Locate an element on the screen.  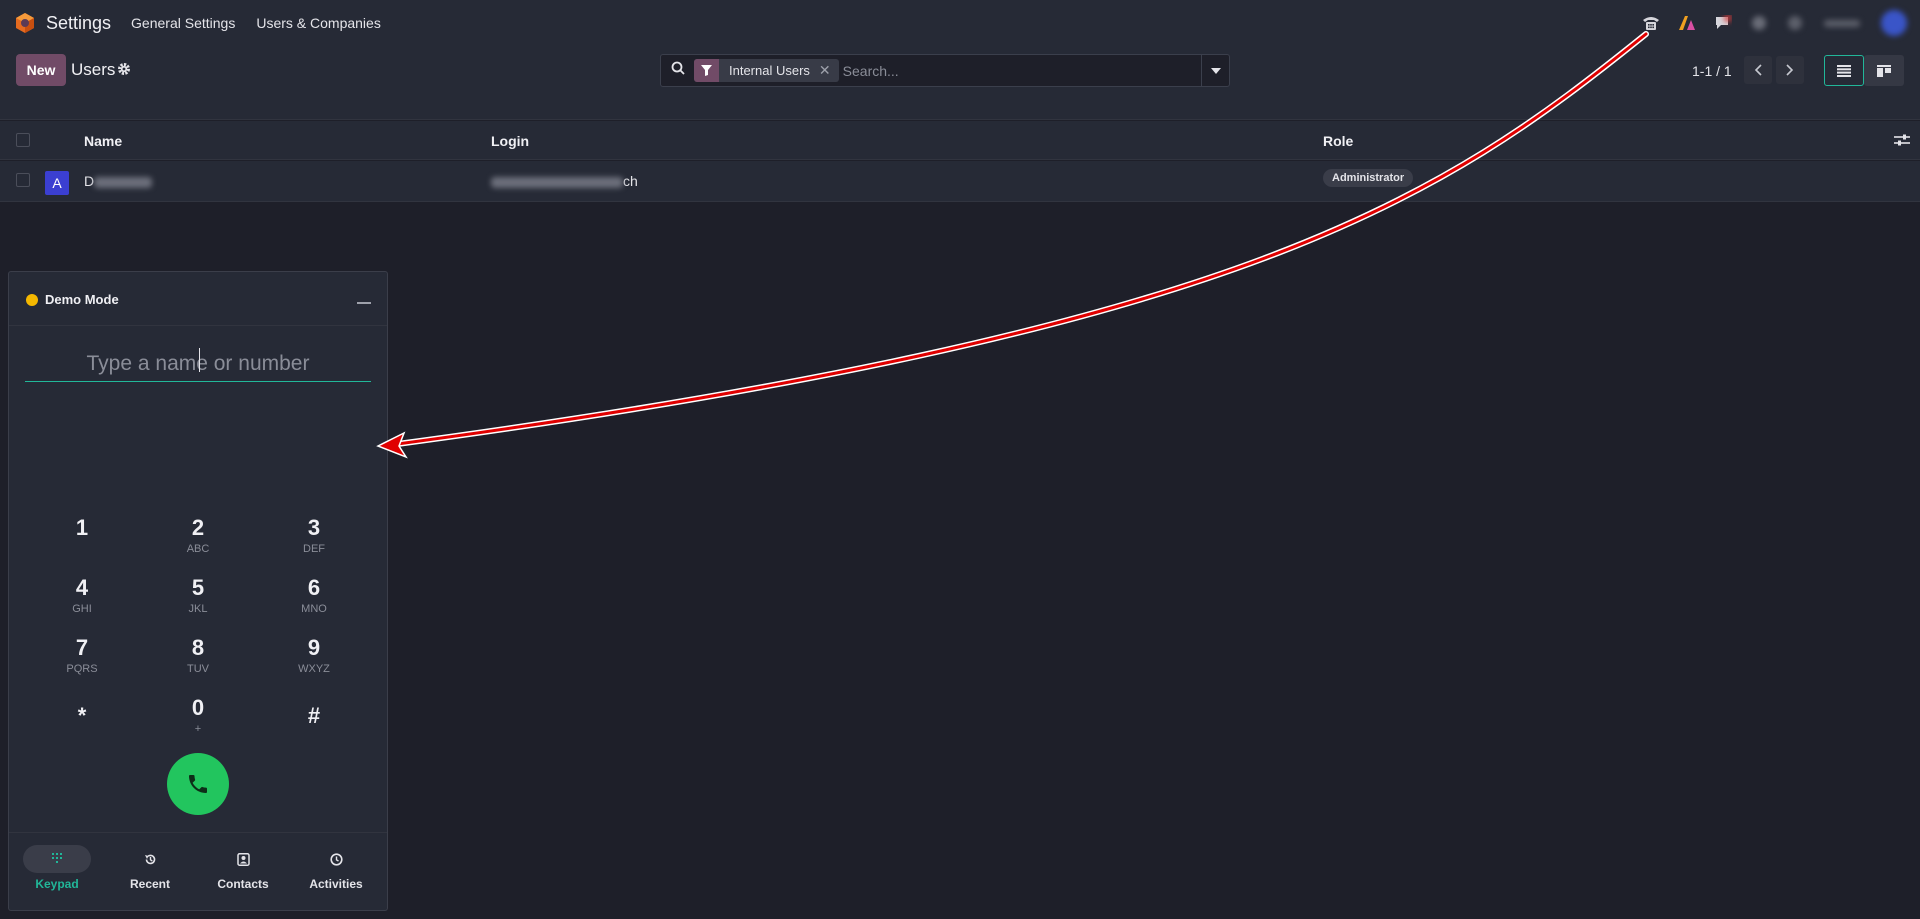
systray is located at coordinates (1781, 23).